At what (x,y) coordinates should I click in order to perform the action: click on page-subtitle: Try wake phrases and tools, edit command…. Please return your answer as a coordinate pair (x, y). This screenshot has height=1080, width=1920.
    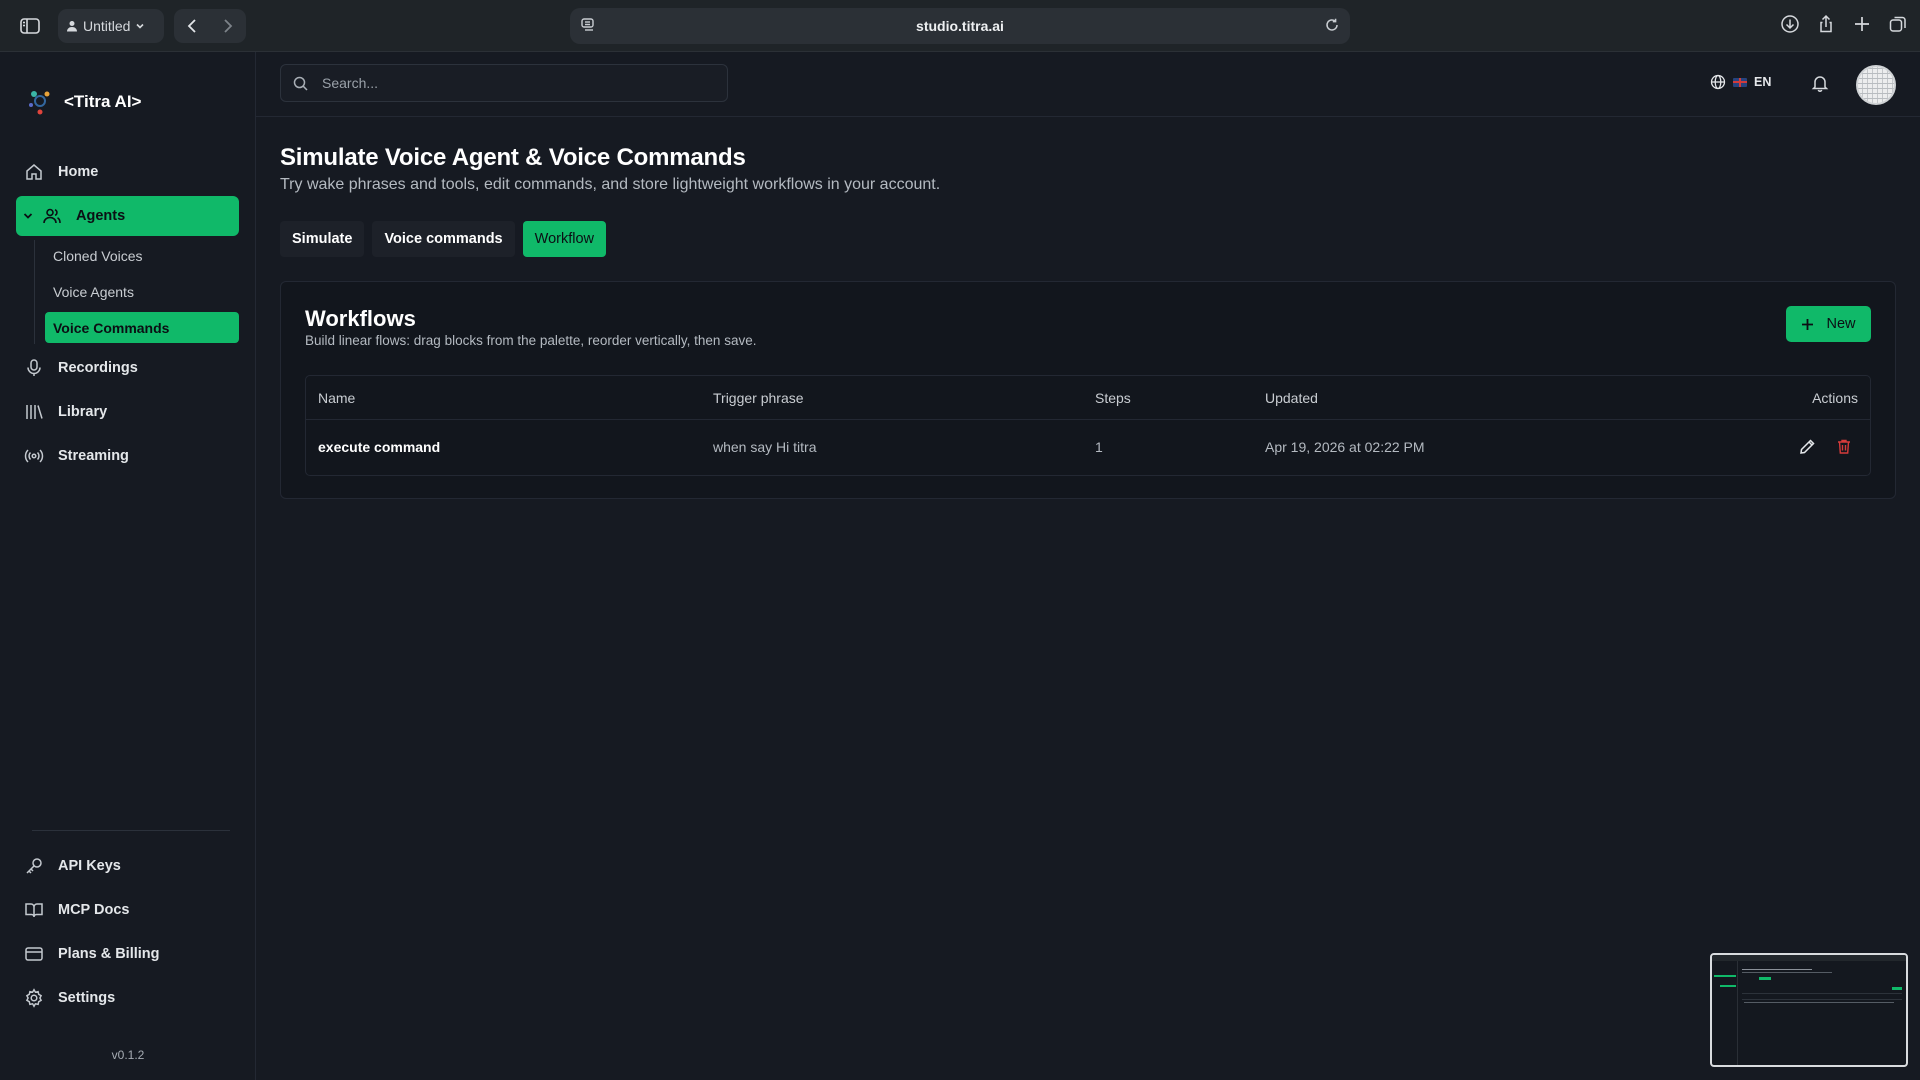
    Looking at the image, I should click on (610, 184).